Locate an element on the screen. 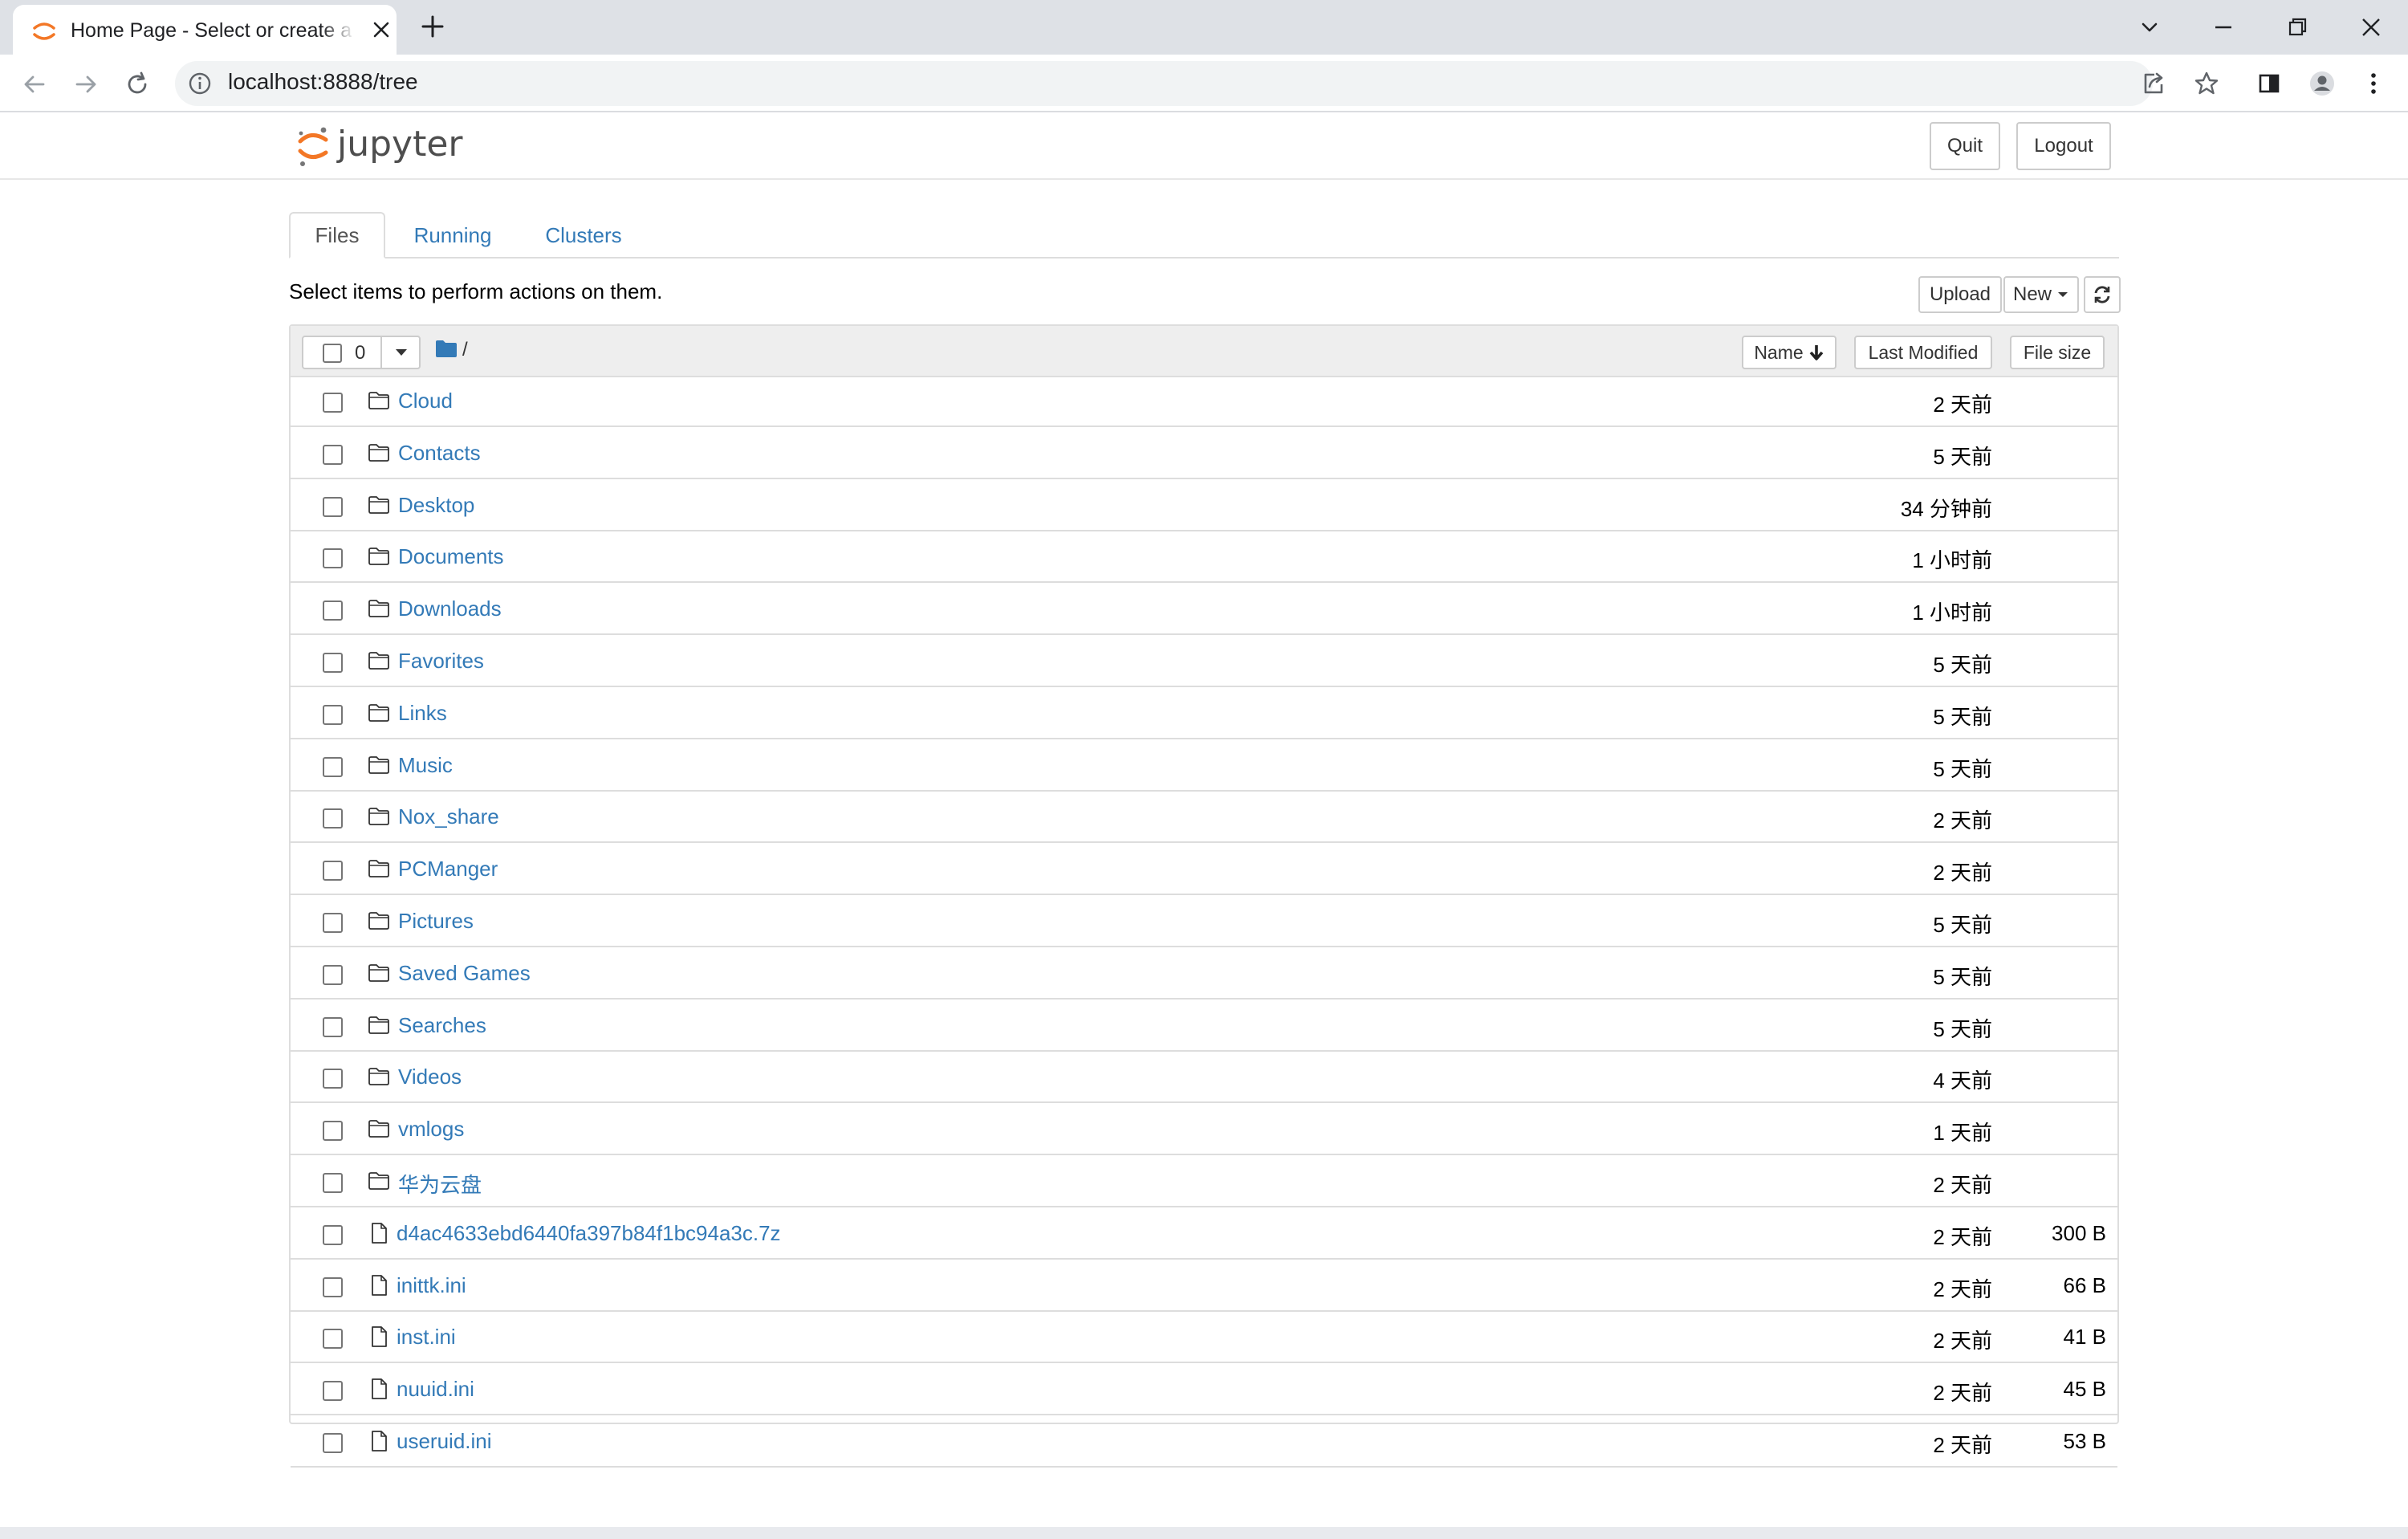 The image size is (2408, 1539). item-name-link: Links is located at coordinates (422, 714).